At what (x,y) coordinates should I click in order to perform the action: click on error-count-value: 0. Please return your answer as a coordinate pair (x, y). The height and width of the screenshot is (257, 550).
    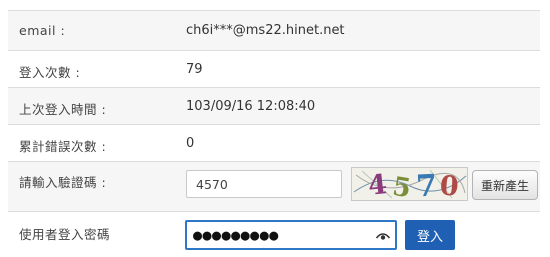
    Looking at the image, I should click on (190, 143).